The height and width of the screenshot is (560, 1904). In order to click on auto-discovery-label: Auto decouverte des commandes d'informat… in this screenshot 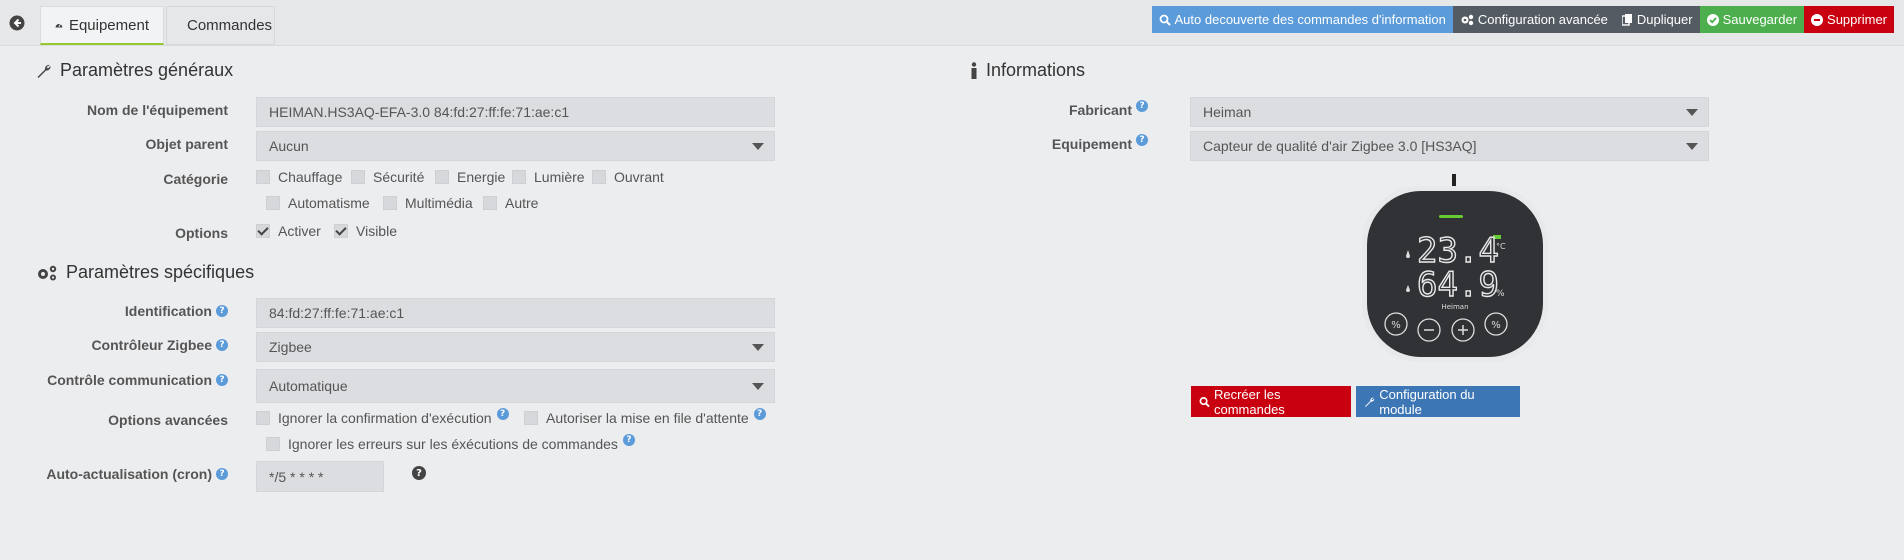, I will do `click(1310, 19)`.